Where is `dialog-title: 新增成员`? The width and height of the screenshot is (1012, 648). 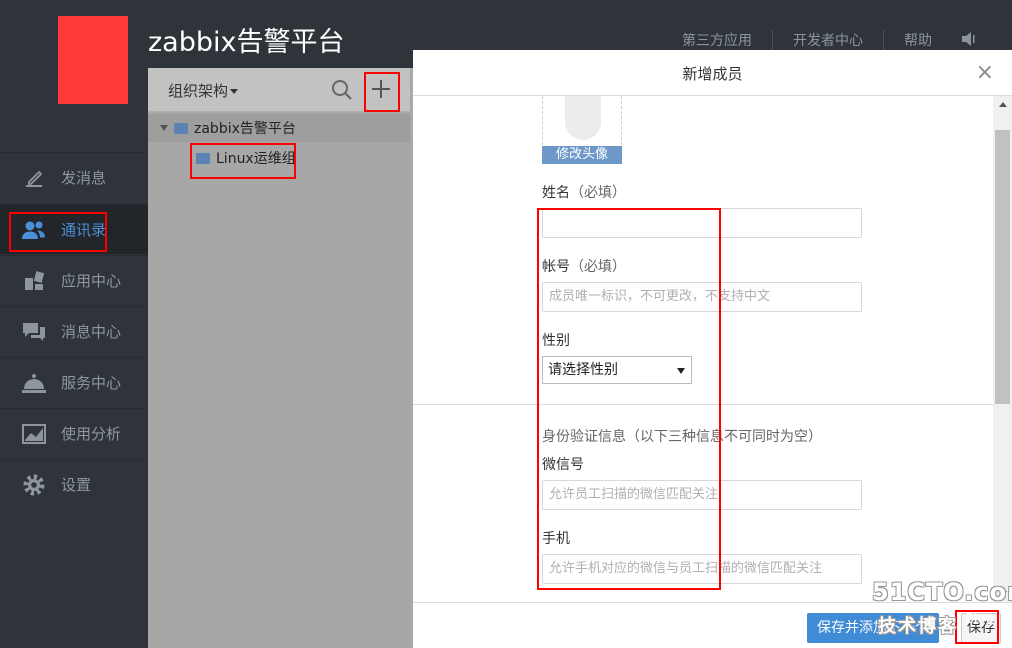
dialog-title: 新增成员 is located at coordinates (712, 74).